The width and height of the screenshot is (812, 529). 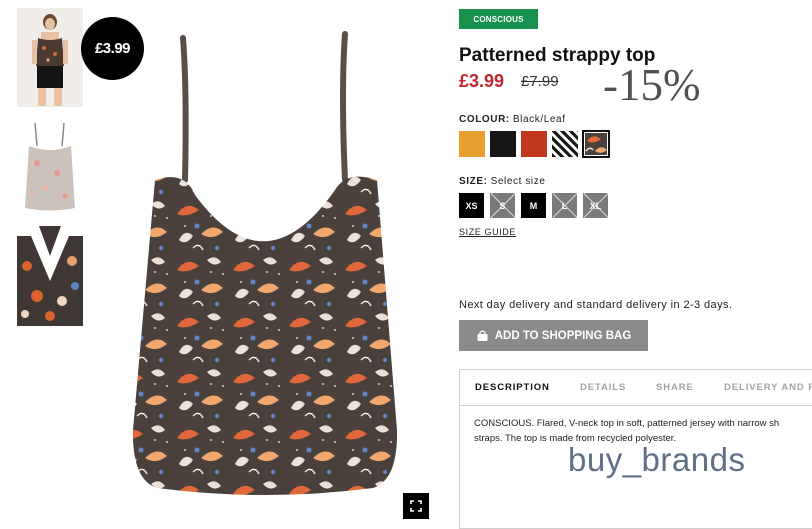 What do you see at coordinates (512, 387) in the screenshot?
I see `tab-description: DESCRIPTION` at bounding box center [512, 387].